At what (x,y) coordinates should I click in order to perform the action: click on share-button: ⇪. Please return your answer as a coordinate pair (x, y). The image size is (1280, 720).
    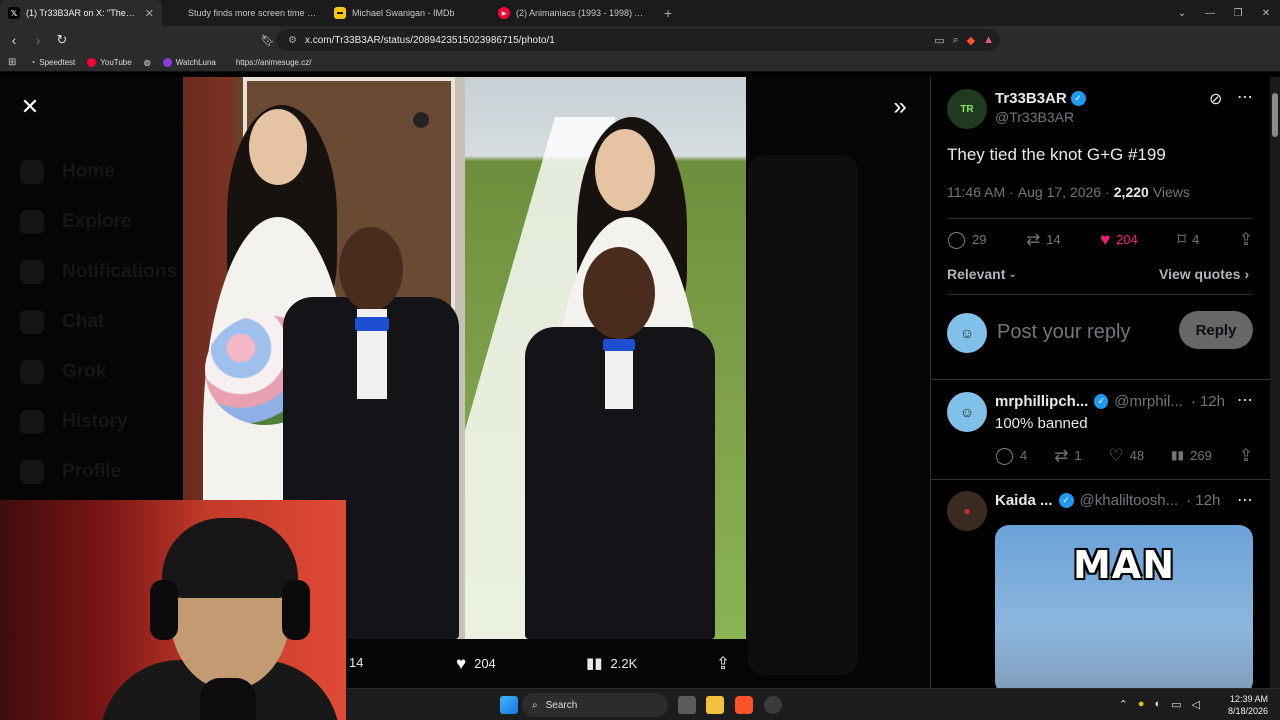
    Looking at the image, I should click on (1246, 239).